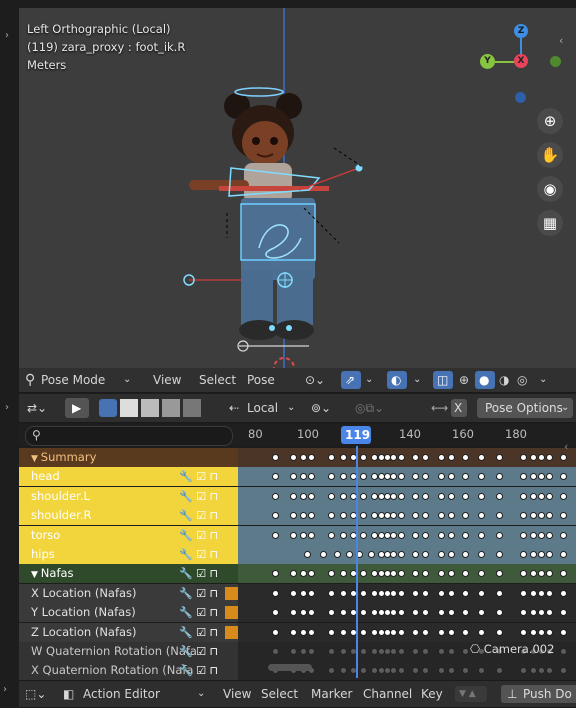 The height and width of the screenshot is (708, 576). Describe the element at coordinates (550, 223) in the screenshot. I see `ortho-grid-icon: ▦` at that location.